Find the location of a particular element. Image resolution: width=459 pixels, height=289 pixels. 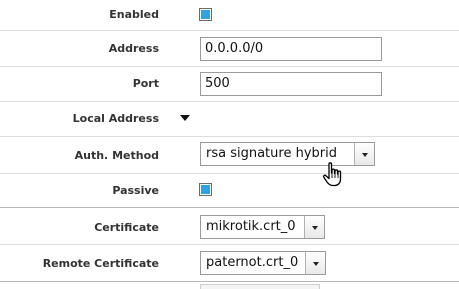

certificate-label: Certificate is located at coordinates (126, 227).